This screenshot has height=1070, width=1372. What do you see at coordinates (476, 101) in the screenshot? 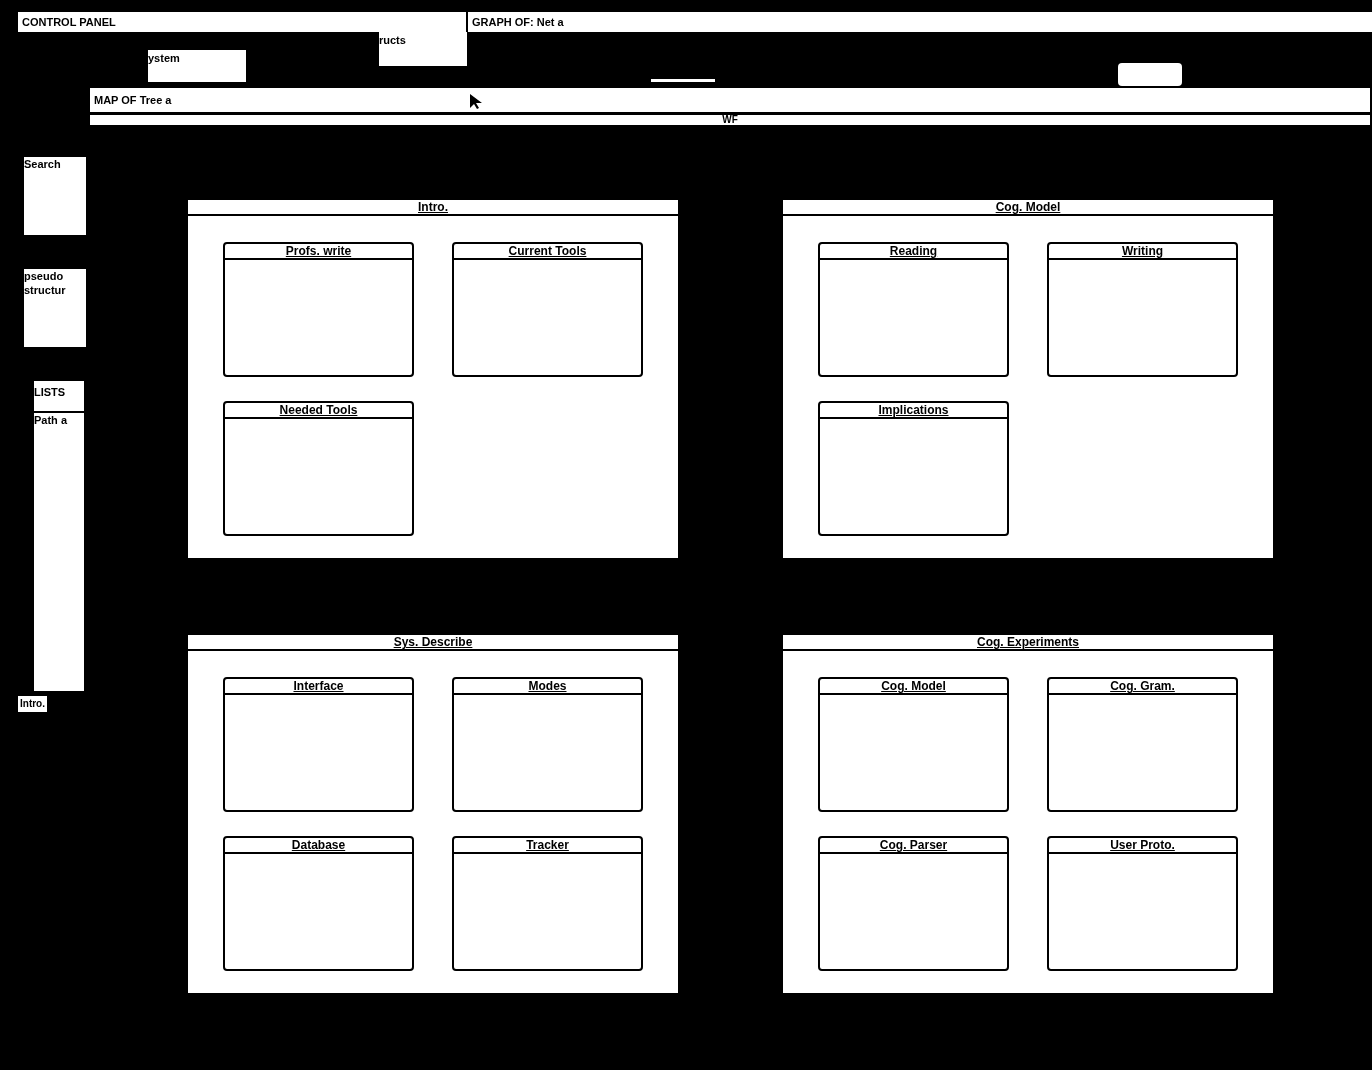
I see `cursor-icon` at bounding box center [476, 101].